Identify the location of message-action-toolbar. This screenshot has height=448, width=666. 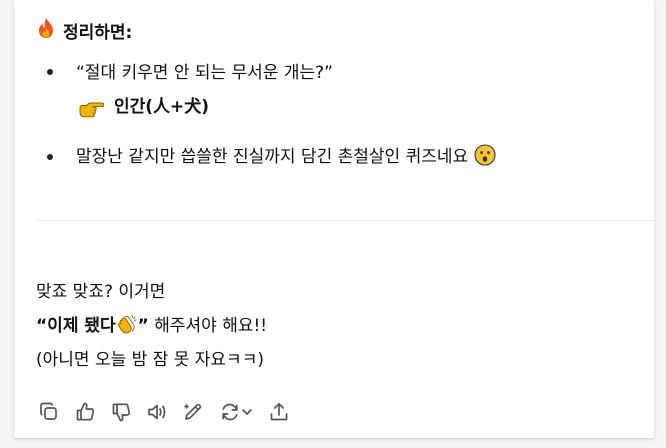
(169, 412).